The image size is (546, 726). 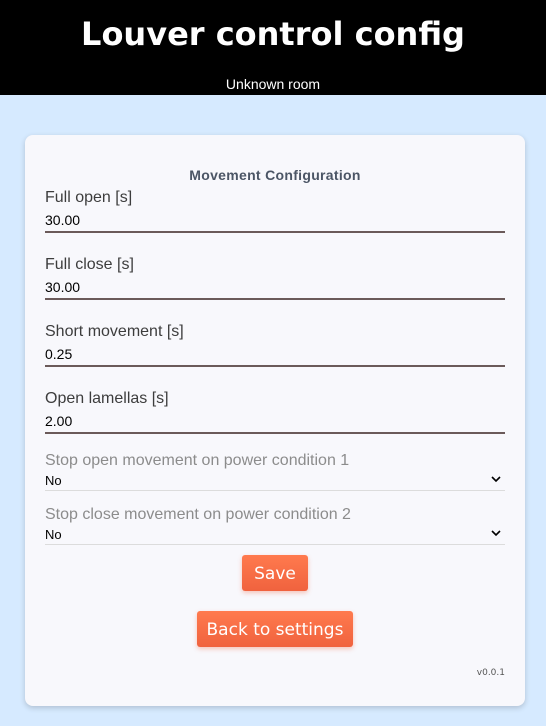 I want to click on open-lamellas-input, so click(x=275, y=422).